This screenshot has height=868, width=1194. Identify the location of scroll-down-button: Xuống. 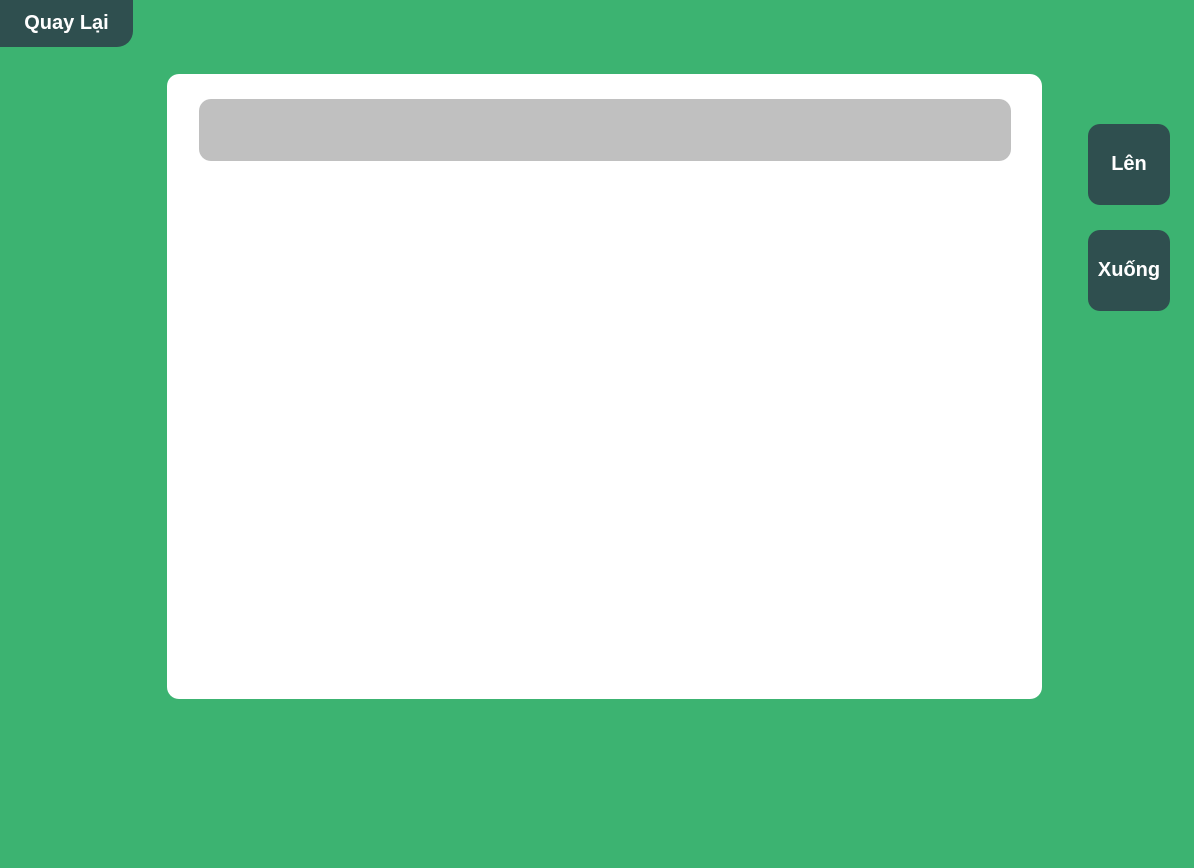
(1129, 270).